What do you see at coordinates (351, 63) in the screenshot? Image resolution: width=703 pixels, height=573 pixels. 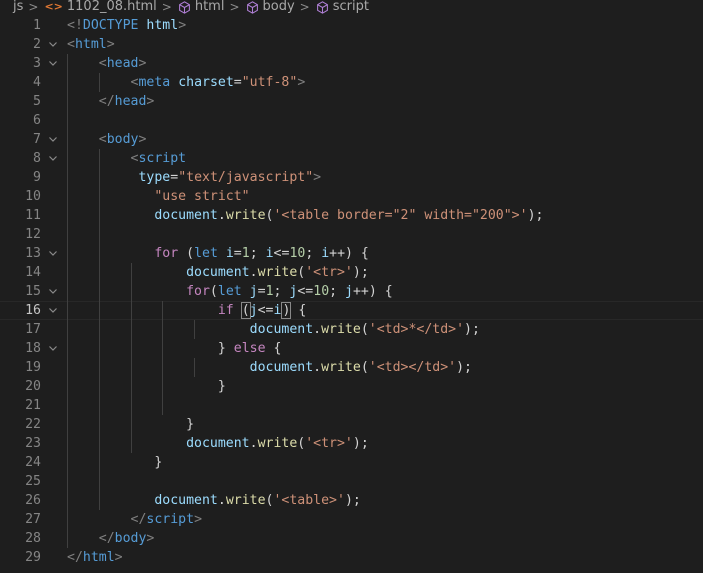 I see `code-line: 3 <head>` at bounding box center [351, 63].